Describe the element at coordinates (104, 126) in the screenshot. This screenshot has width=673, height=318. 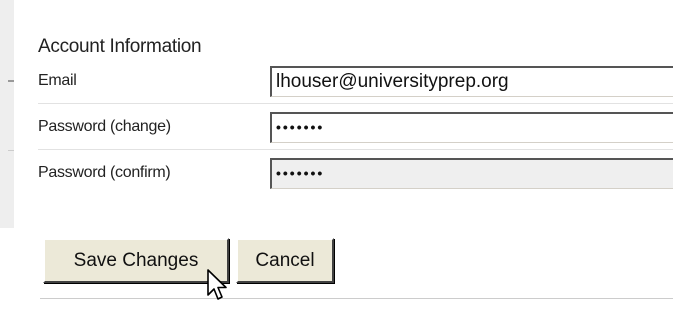
I see `password-change-label: Password (change)` at that location.